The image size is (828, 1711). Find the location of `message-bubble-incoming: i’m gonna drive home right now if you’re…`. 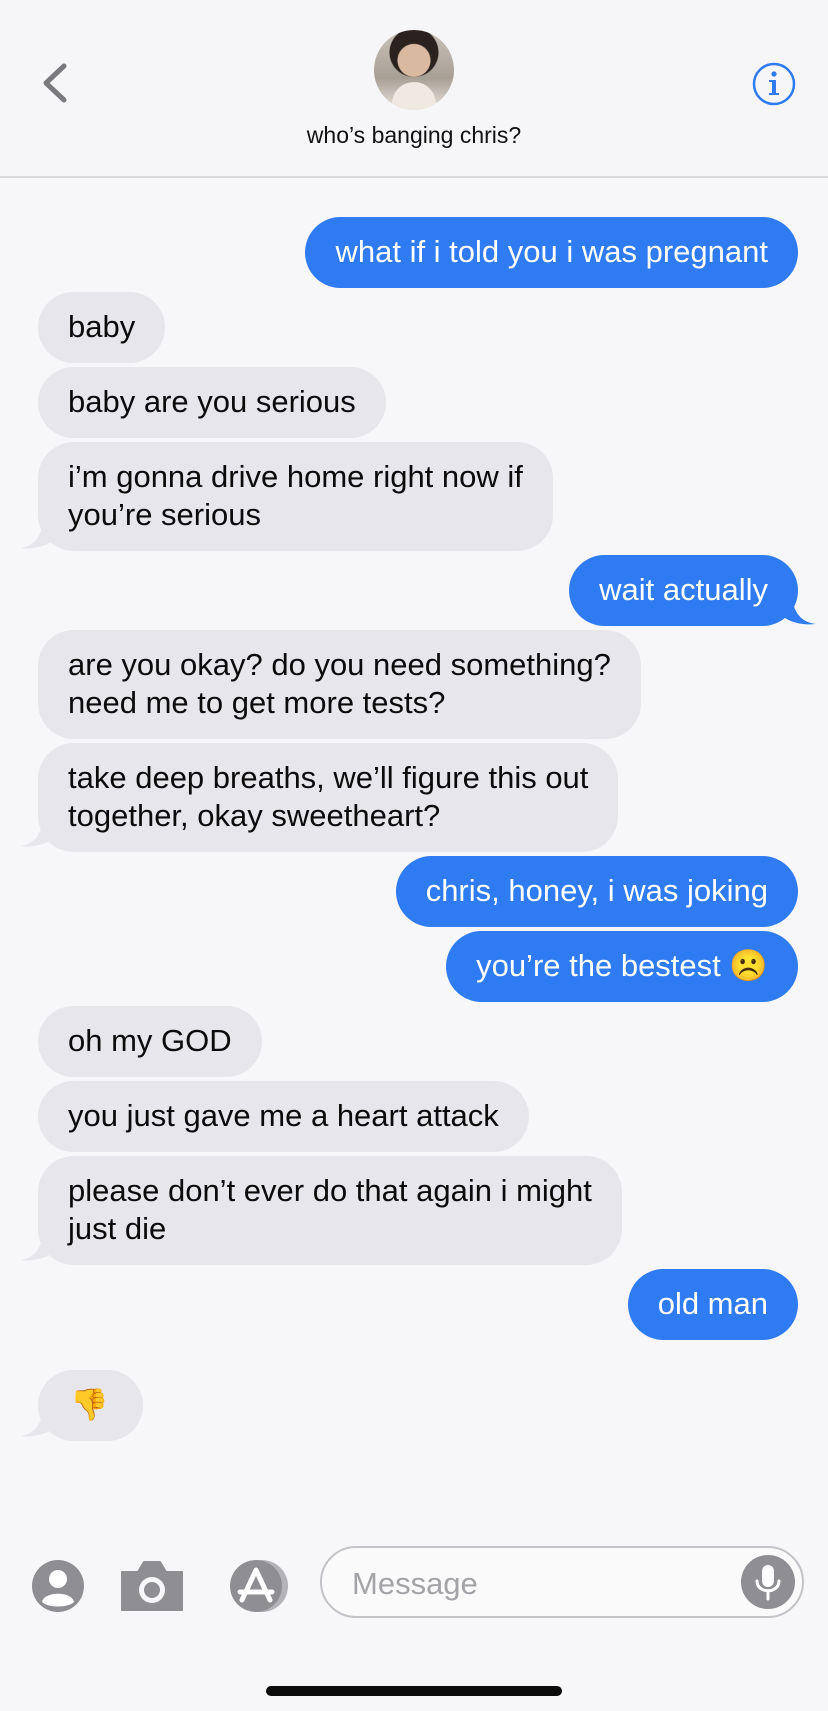

message-bubble-incoming: i’m gonna drive home right now if you’re… is located at coordinates (295, 496).